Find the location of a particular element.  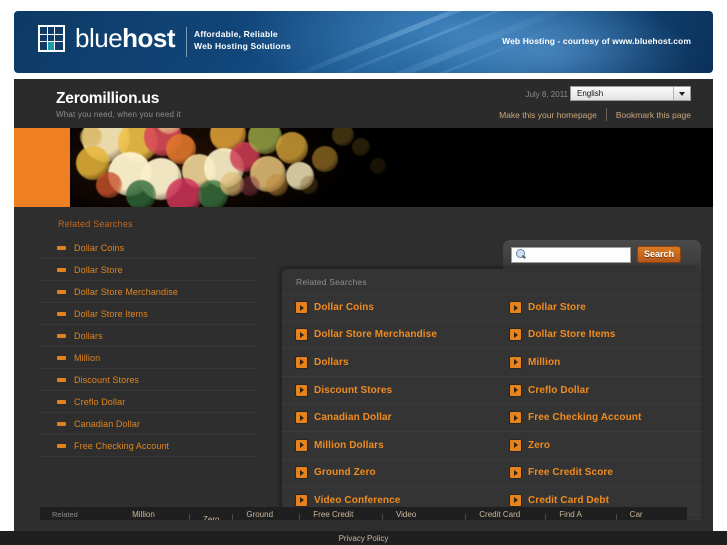

chevron-down-icon is located at coordinates (681, 93).